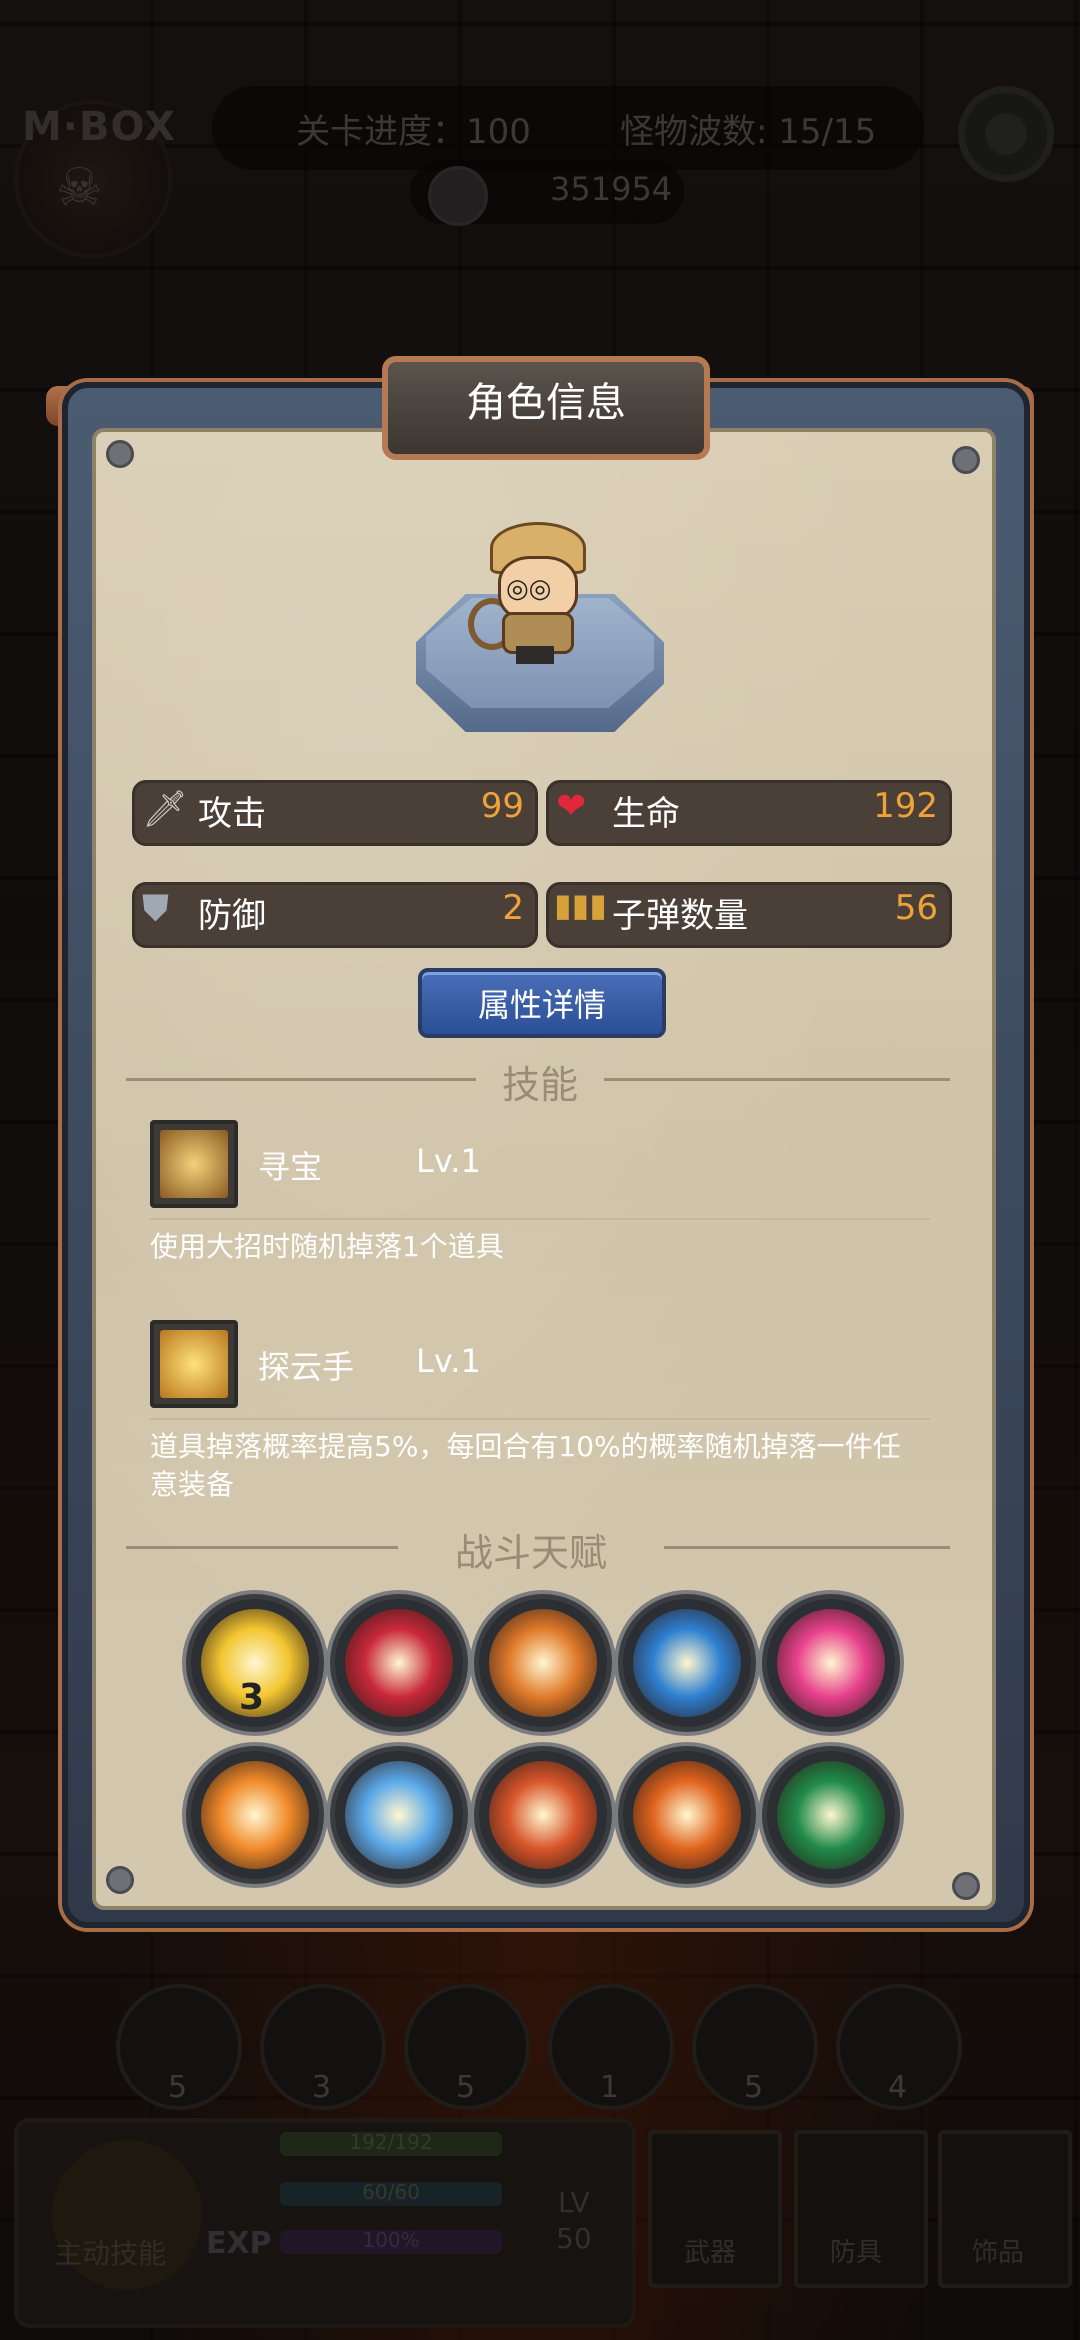 The height and width of the screenshot is (2340, 1080). What do you see at coordinates (535, 655) in the screenshot?
I see `hero-legs` at bounding box center [535, 655].